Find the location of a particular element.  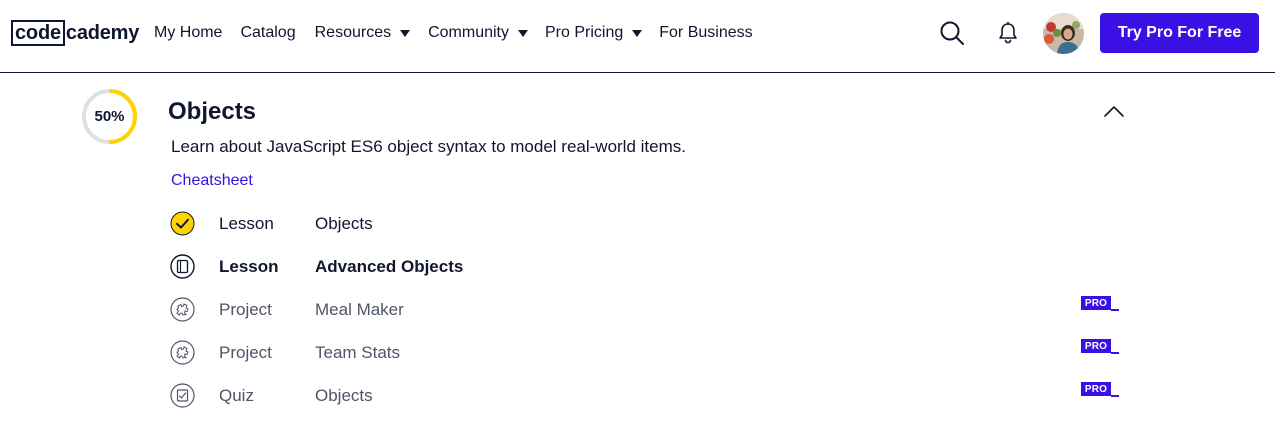

check-circle-icon is located at coordinates (182, 223).